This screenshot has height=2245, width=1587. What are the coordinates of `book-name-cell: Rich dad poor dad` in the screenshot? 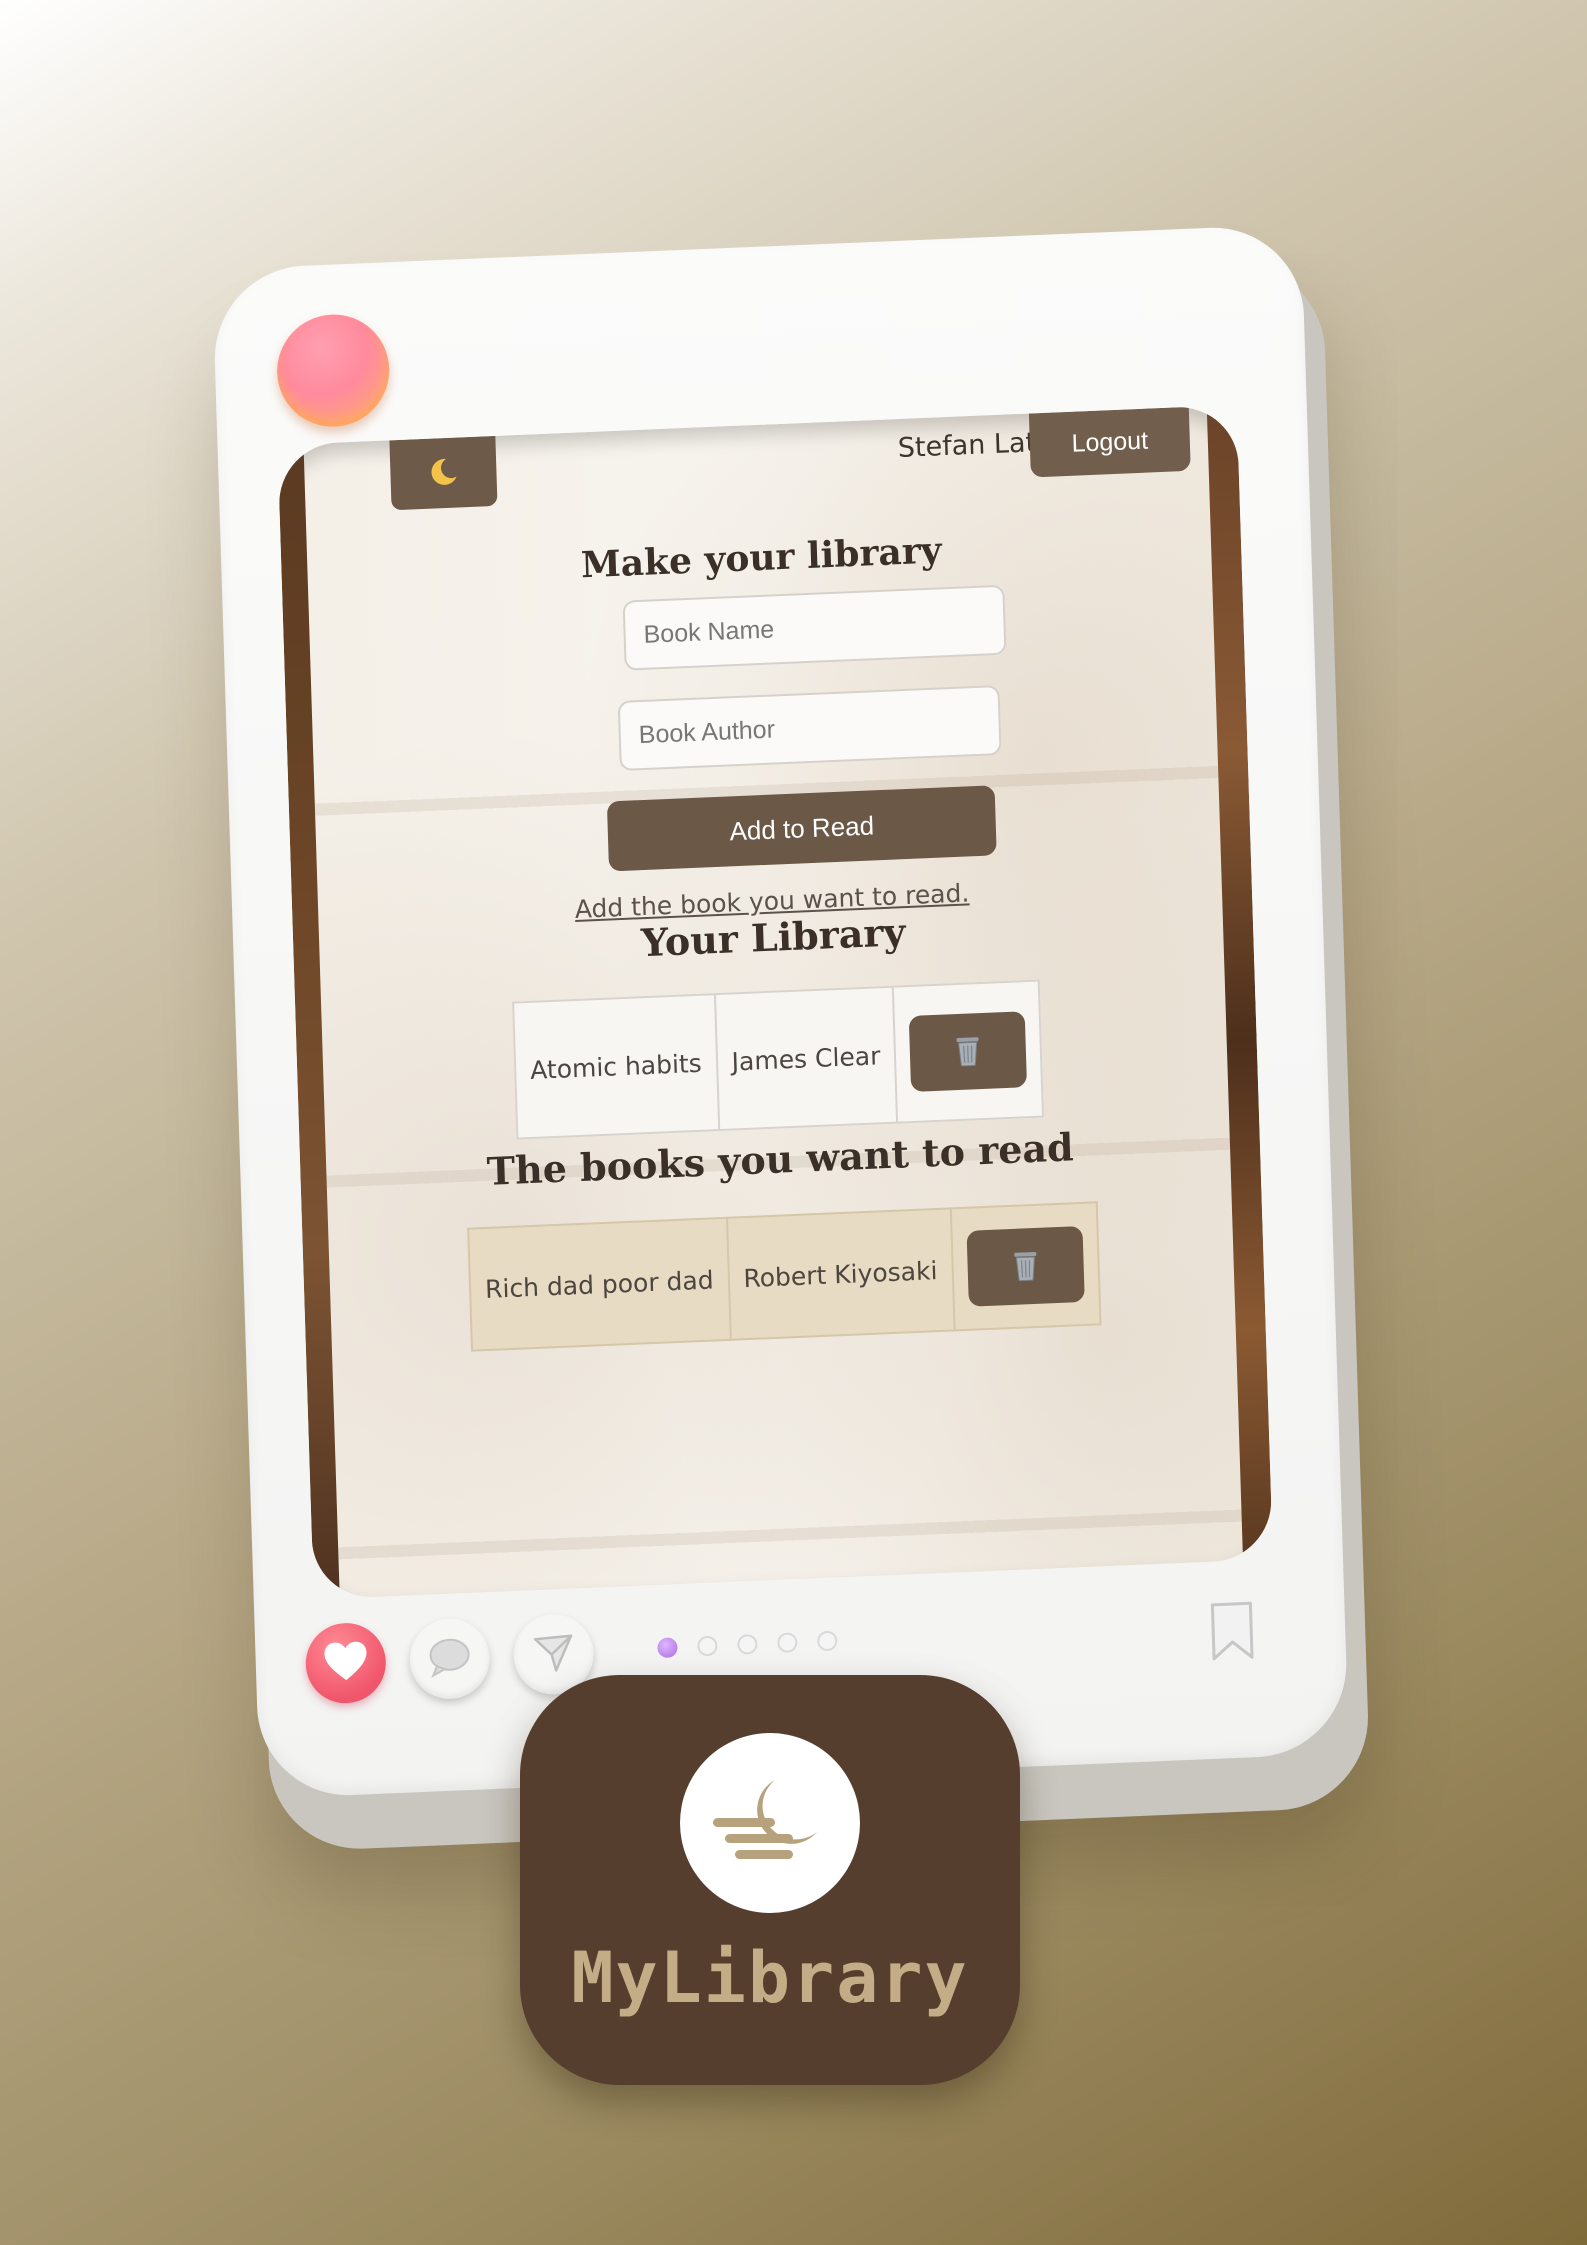 It's located at (599, 1284).